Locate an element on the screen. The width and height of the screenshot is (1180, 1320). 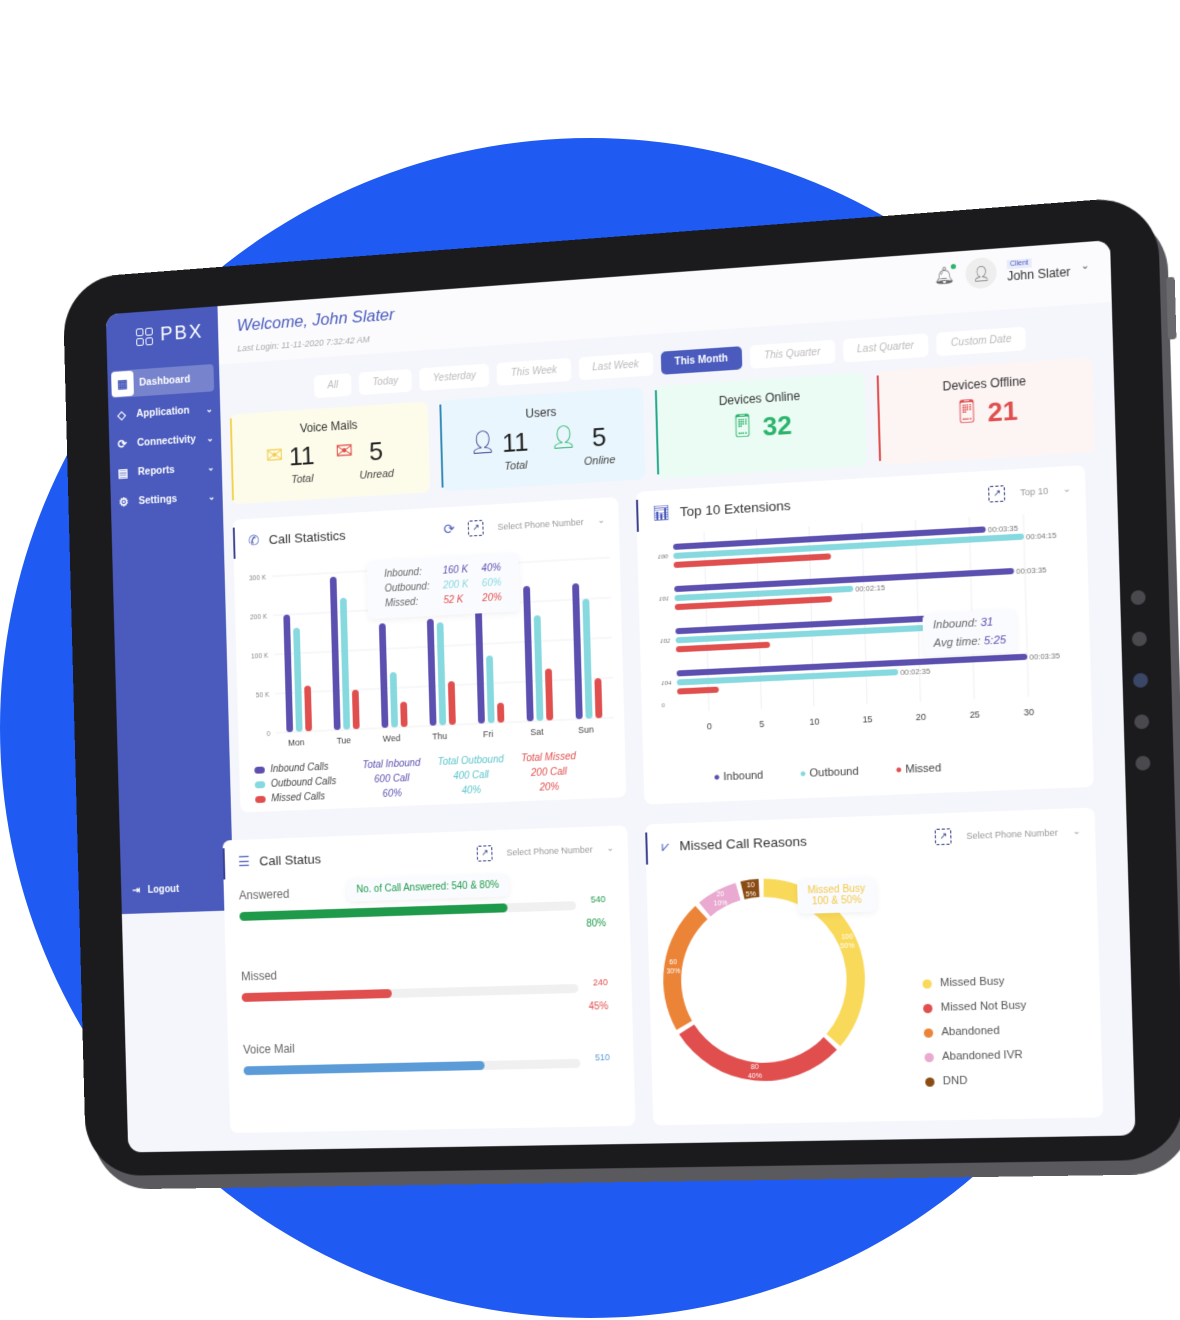
stat-label: Unread is located at coordinates (377, 474).